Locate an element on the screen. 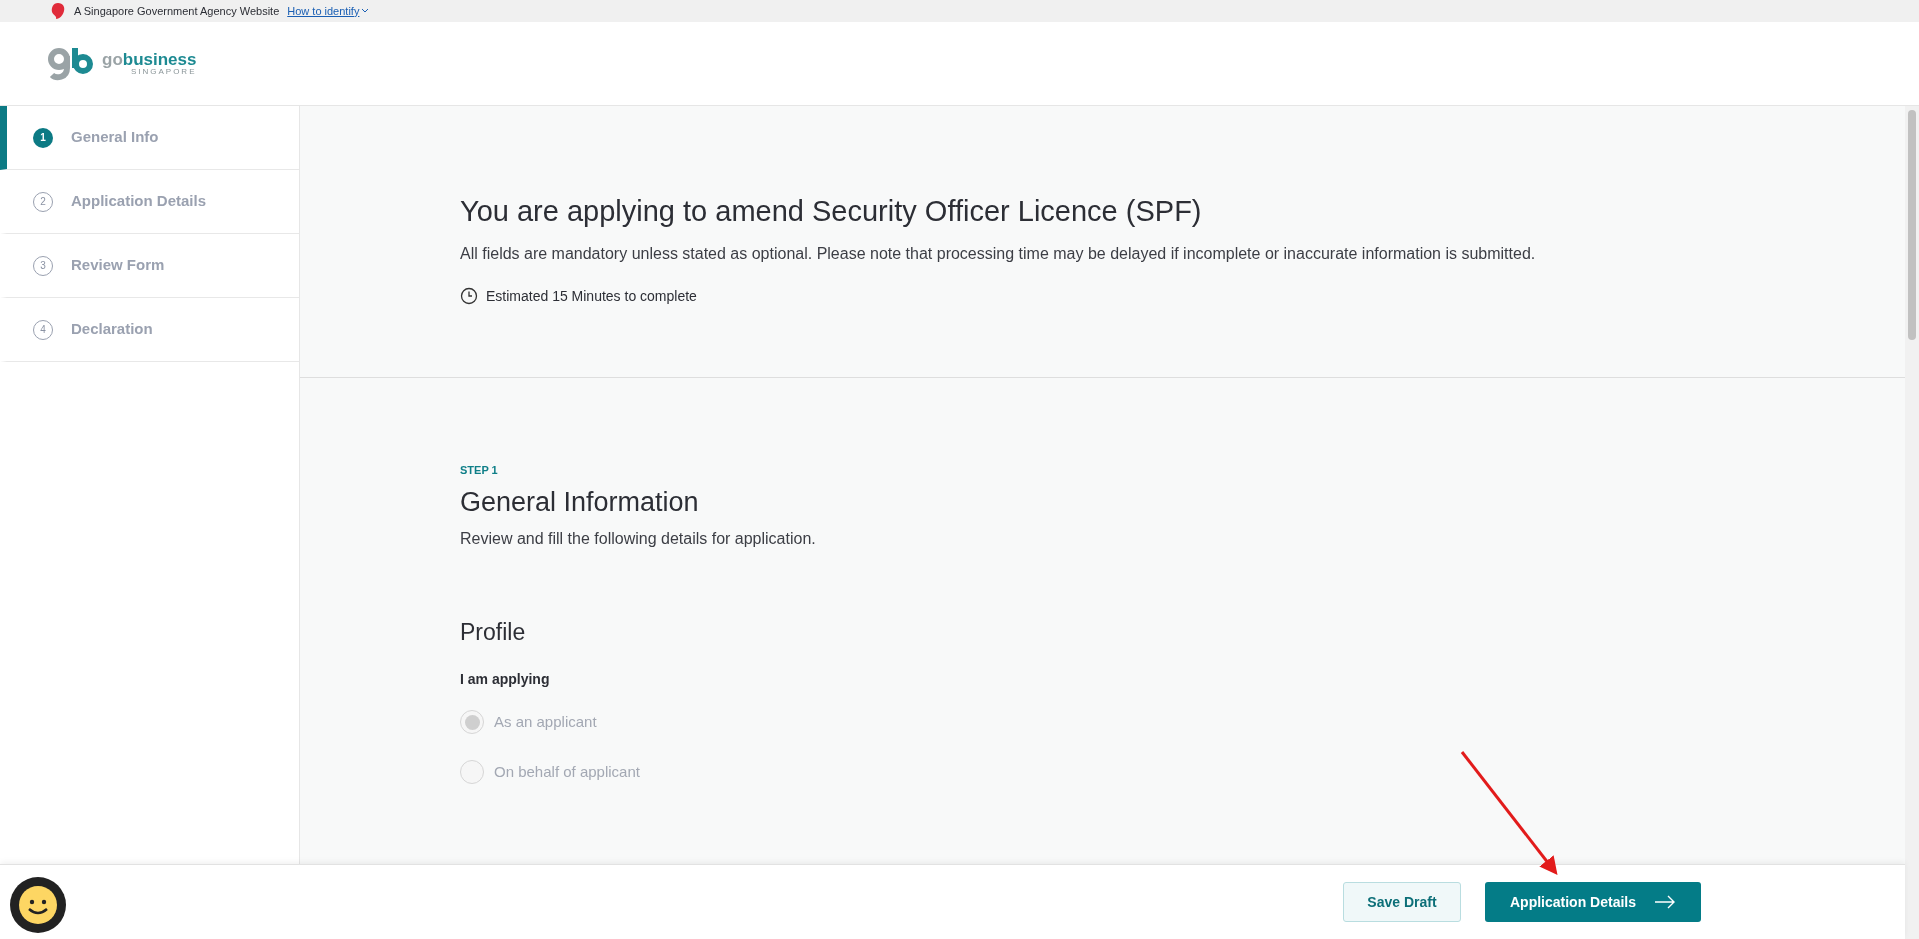 The image size is (1919, 939). section-heading: General Information is located at coordinates (580, 502).